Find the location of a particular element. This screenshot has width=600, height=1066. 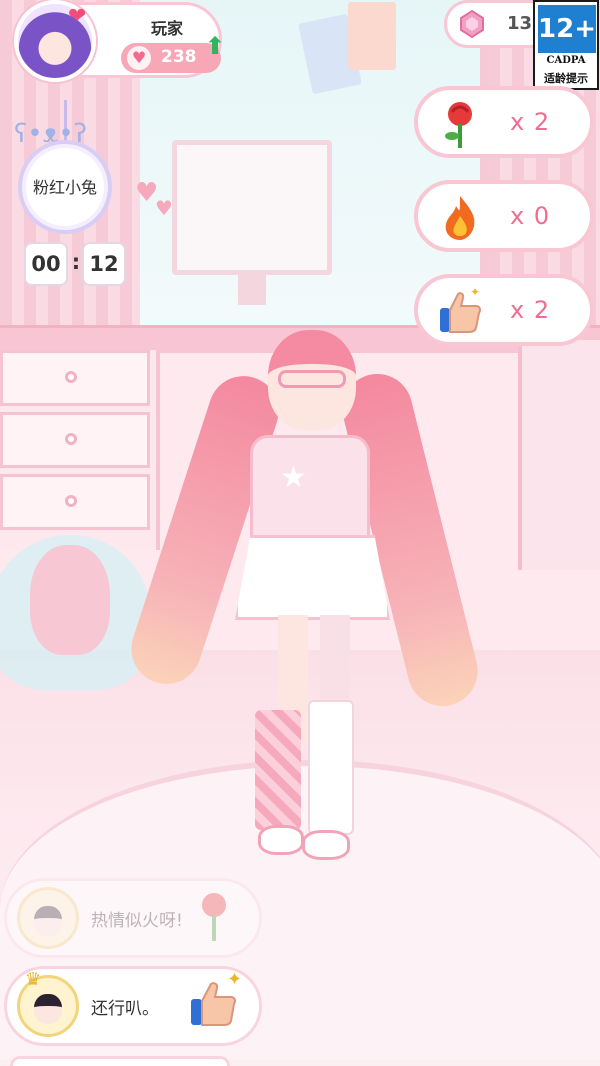

player-name: 玩家 is located at coordinates (166, 28).